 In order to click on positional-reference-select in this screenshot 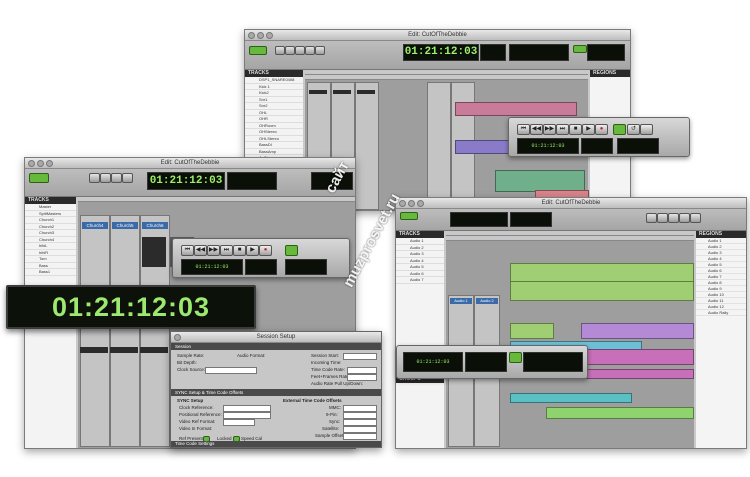, I will do `click(247, 415)`.